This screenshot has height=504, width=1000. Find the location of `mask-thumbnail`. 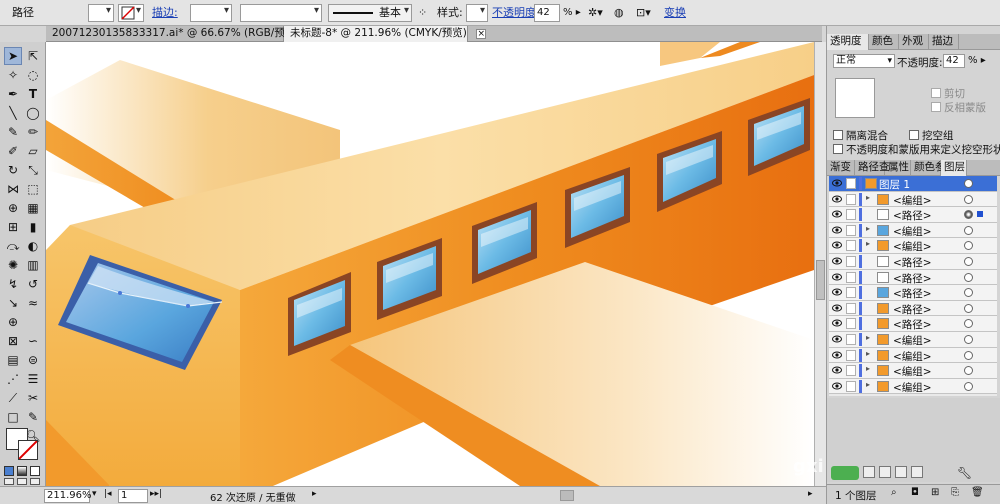

mask-thumbnail is located at coordinates (855, 98).